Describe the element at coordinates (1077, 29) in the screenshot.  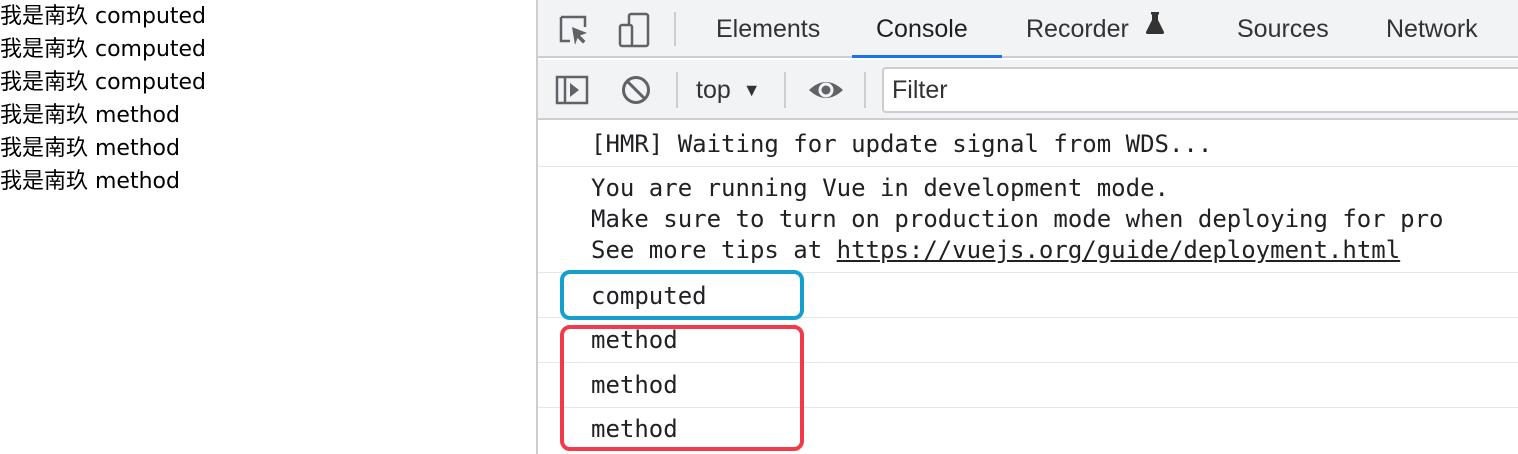
I see `tab-recorder-label: Recorder` at that location.